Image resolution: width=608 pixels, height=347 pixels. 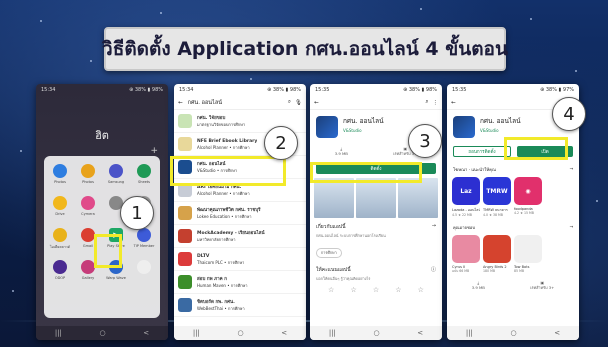 I want to click on gmail-icon, so click(x=88, y=235).